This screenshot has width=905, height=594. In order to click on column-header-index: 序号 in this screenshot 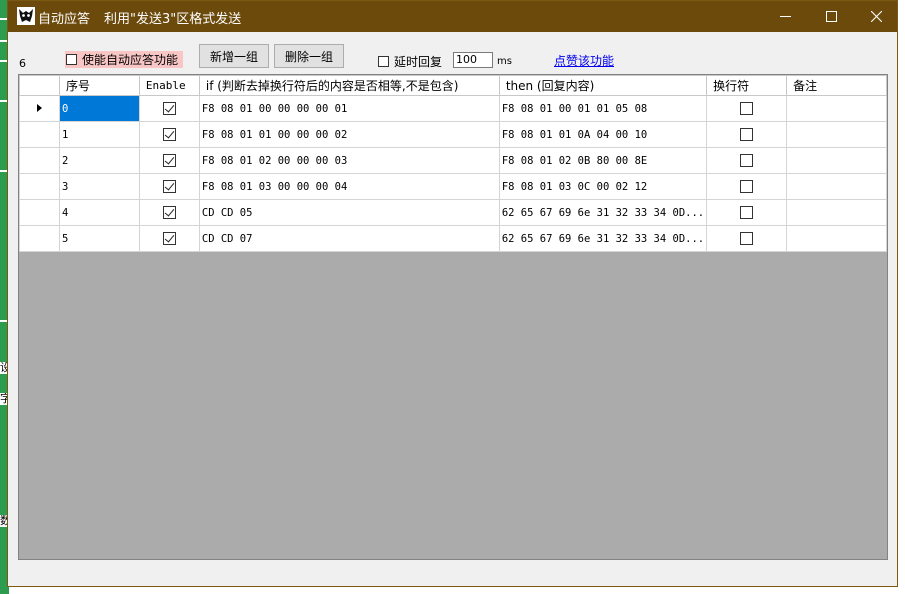, I will do `click(99, 85)`.